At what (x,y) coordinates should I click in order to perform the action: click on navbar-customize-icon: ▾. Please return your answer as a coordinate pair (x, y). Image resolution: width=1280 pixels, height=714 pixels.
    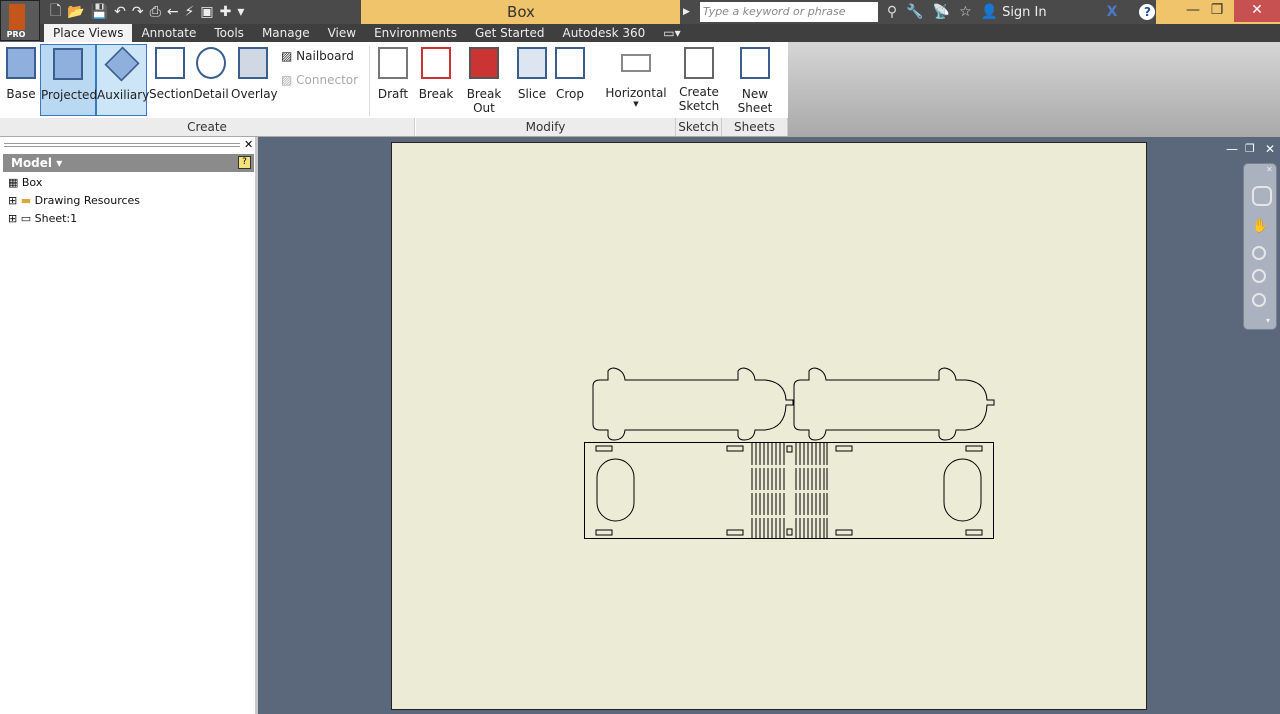
    Looking at the image, I should click on (1268, 320).